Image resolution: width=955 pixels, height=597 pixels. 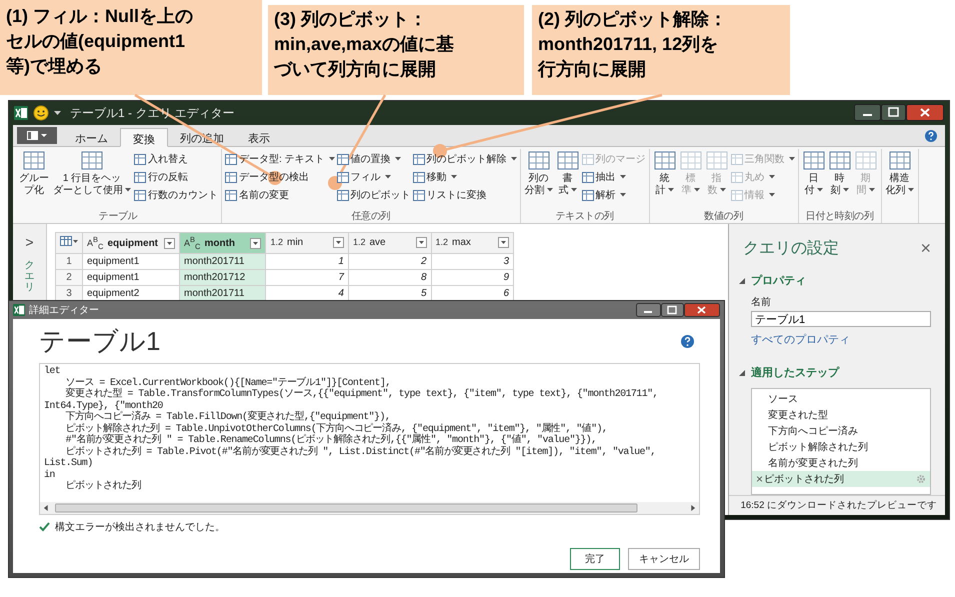 What do you see at coordinates (91, 137) in the screenshot?
I see `ribbon-tab: ホーム` at bounding box center [91, 137].